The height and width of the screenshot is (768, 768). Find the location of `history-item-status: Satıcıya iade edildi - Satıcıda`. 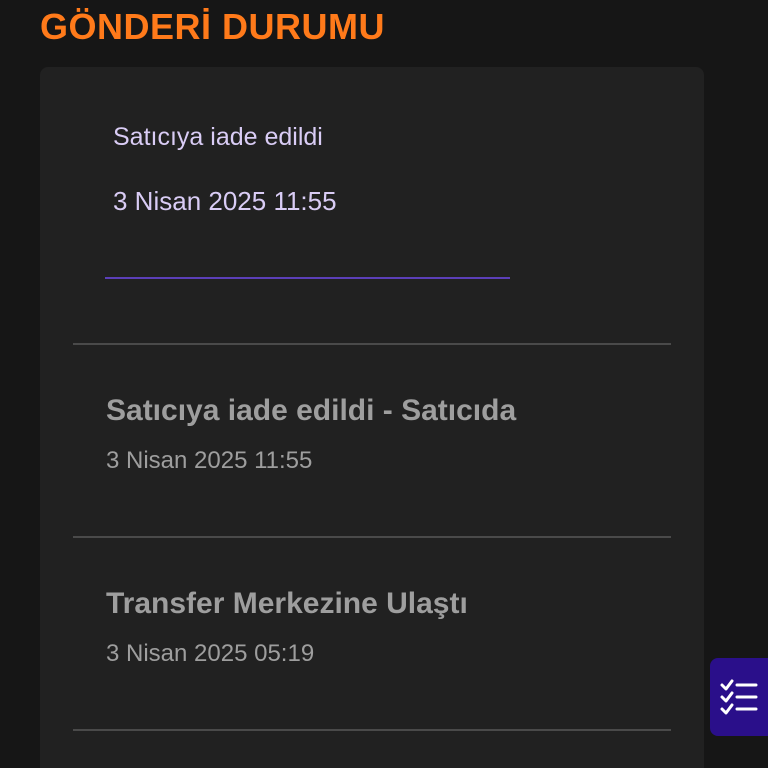

history-item-status: Satıcıya iade edildi - Satıcıda is located at coordinates (311, 410).